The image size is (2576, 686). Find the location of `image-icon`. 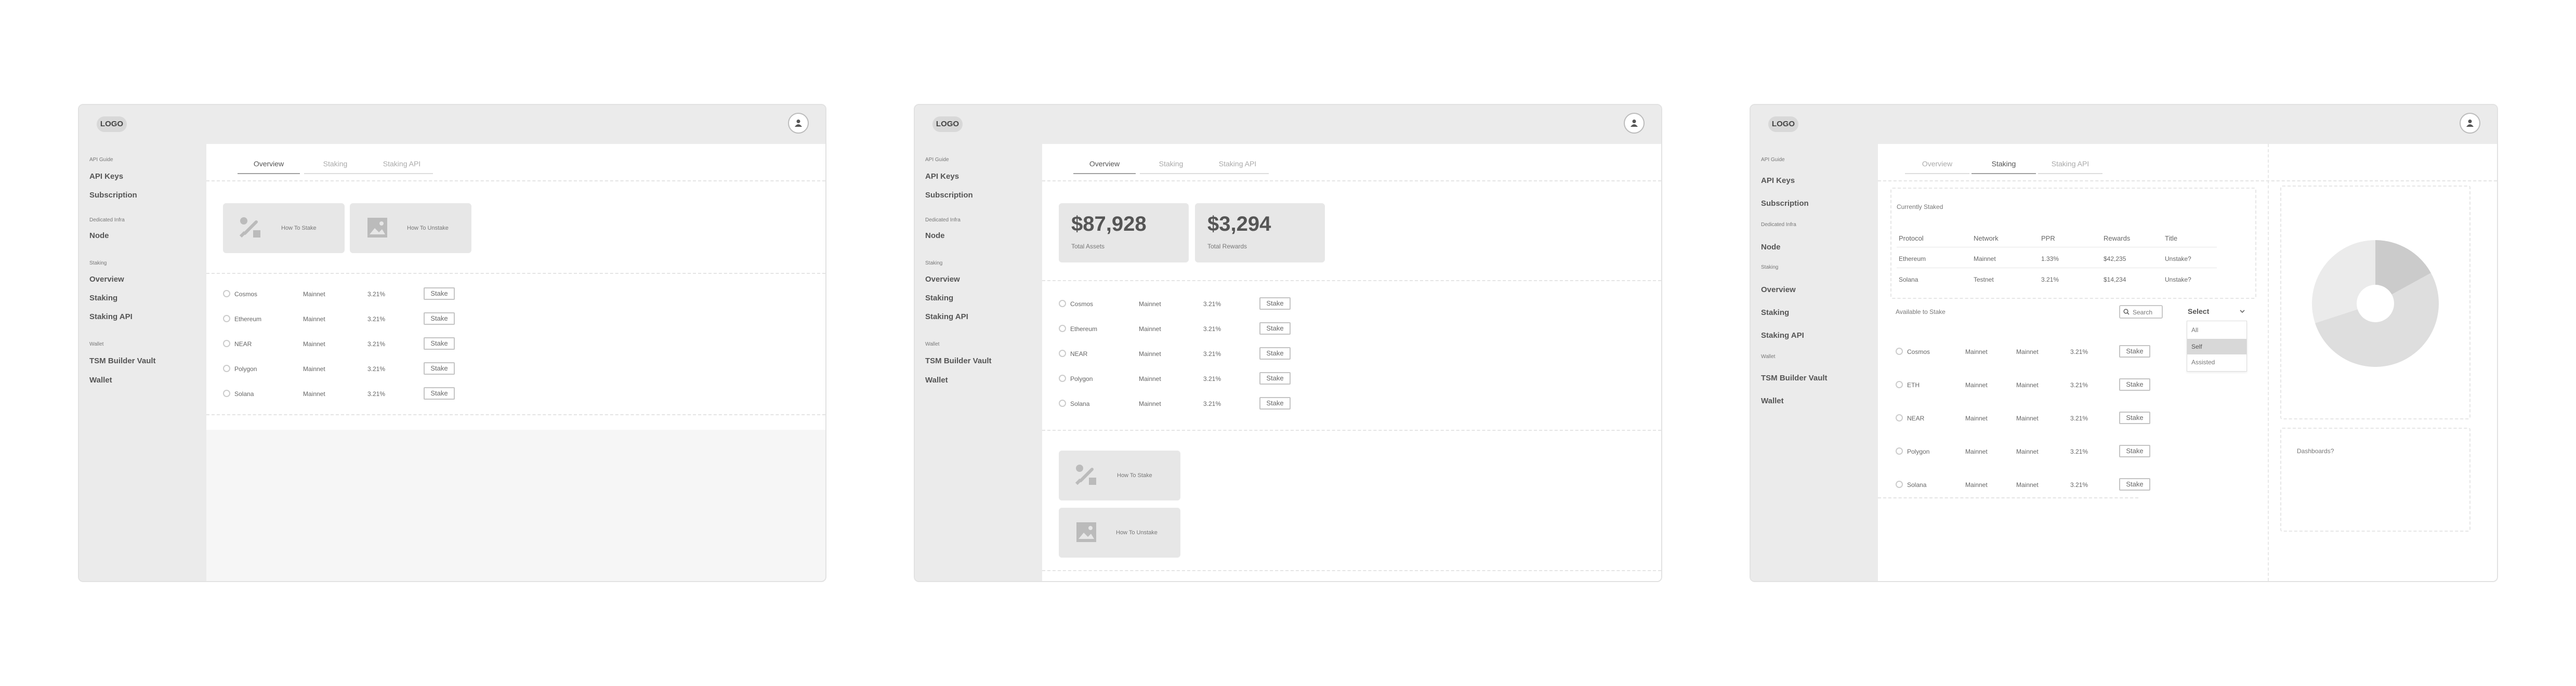

image-icon is located at coordinates (377, 228).